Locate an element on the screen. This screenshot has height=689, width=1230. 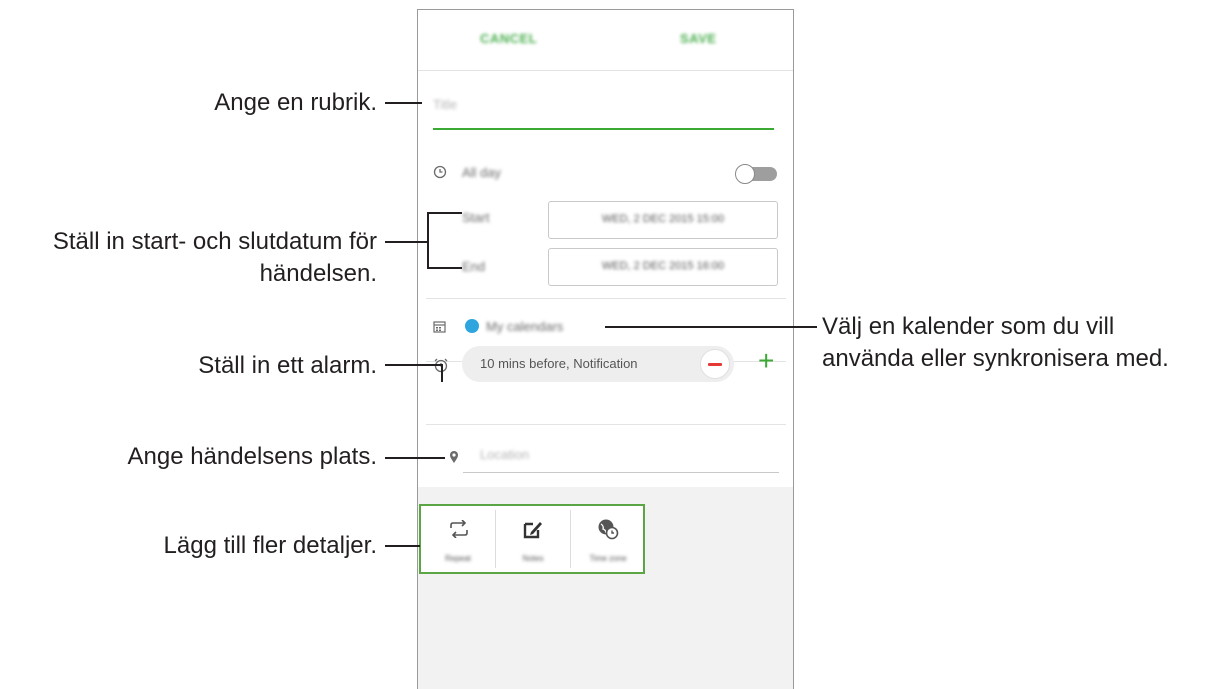
time-zone-icon is located at coordinates (608, 529).